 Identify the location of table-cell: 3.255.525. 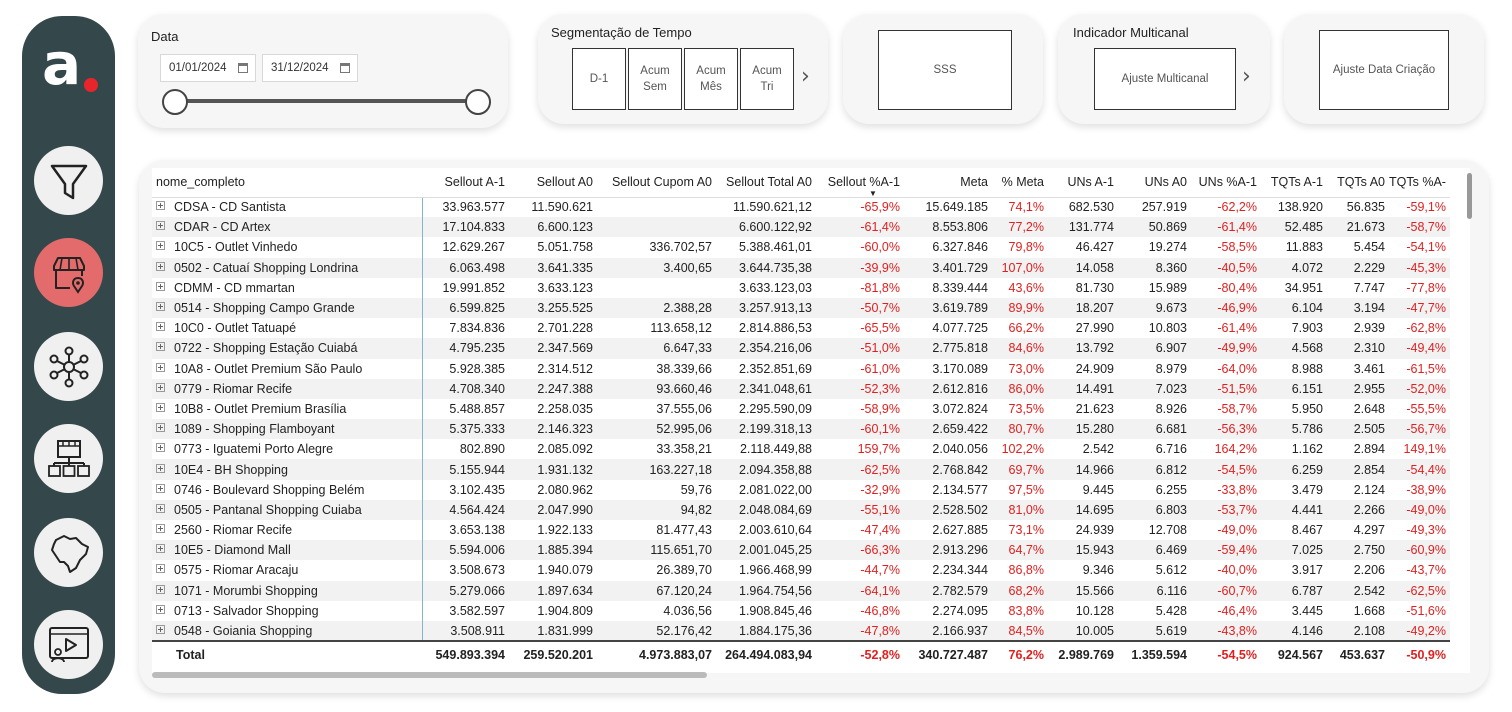
(553, 308).